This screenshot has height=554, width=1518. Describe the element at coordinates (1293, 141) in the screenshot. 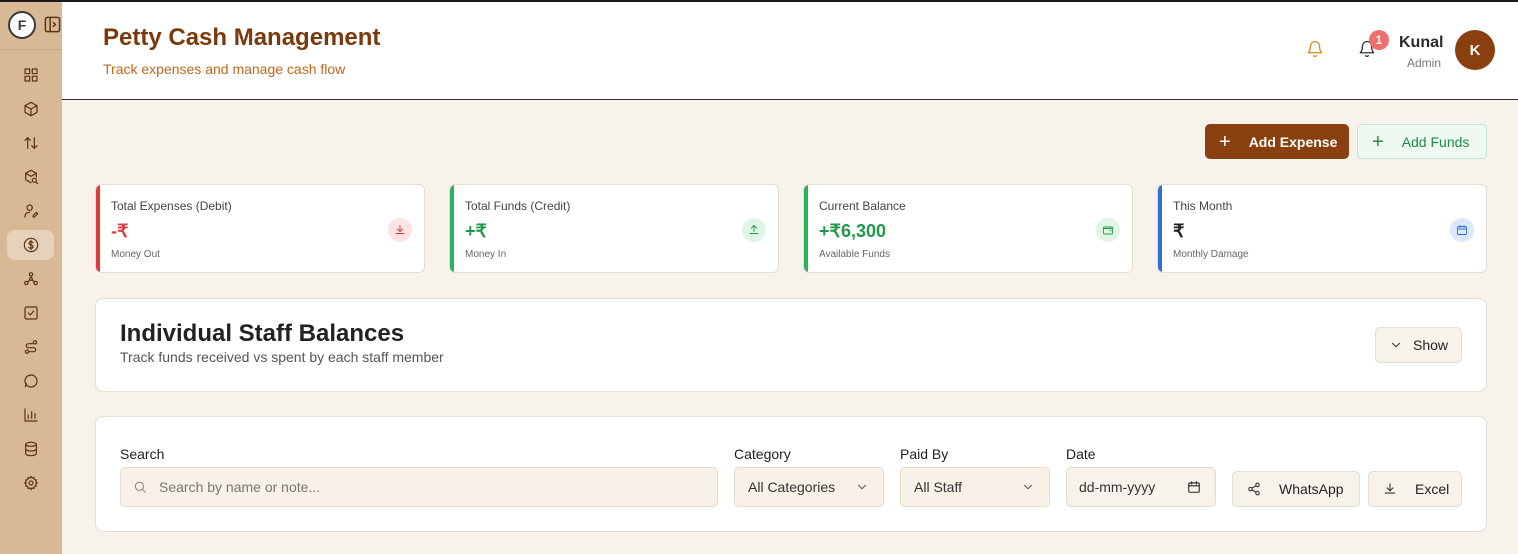

I see `add-expense-label: Add Expense` at that location.